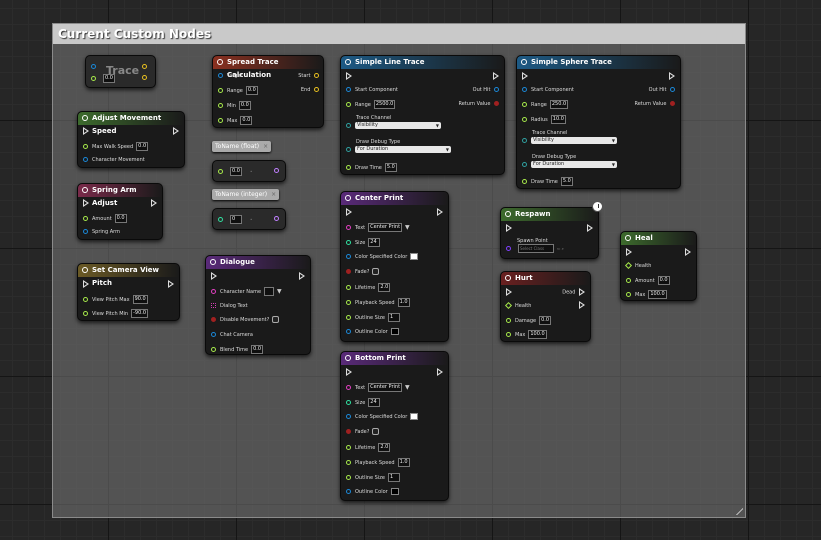  Describe the element at coordinates (257, 349) in the screenshot. I see `blend-time-input: 0.0` at that location.